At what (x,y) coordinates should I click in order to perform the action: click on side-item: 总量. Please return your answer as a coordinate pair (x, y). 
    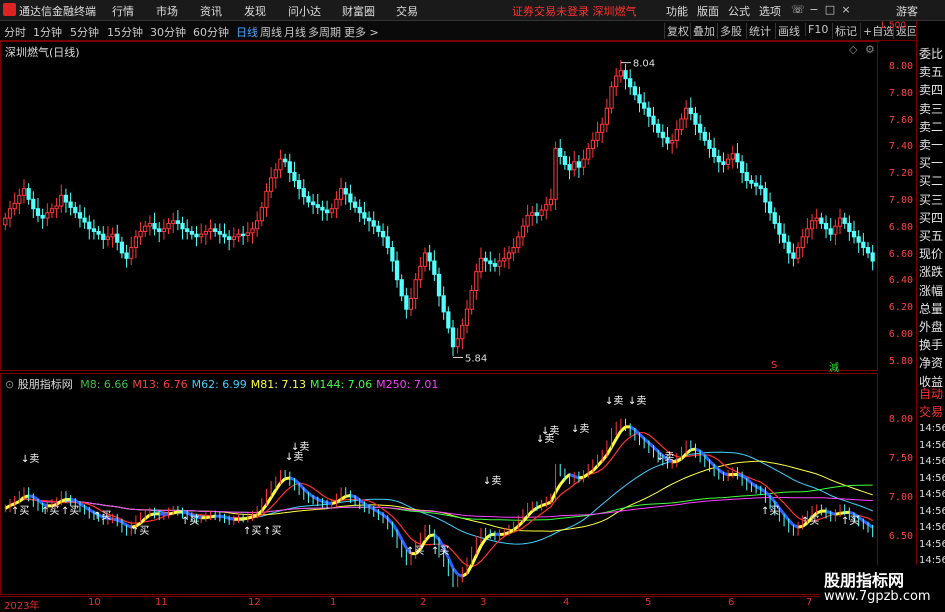
    Looking at the image, I should click on (931, 308).